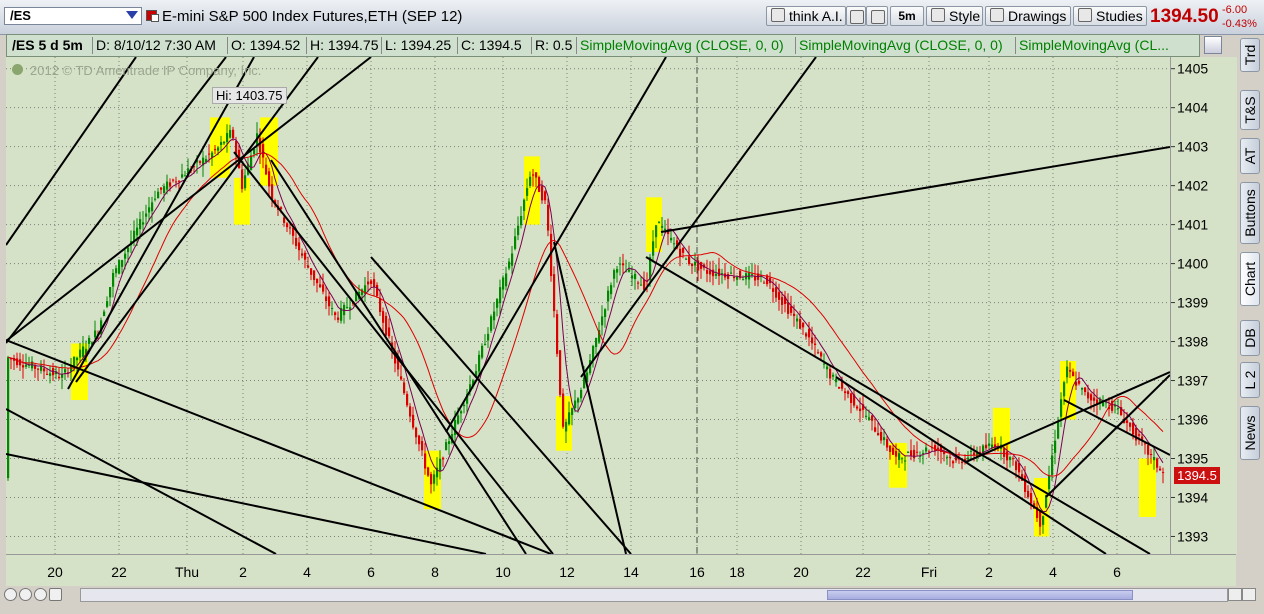 The image size is (1264, 614). What do you see at coordinates (806, 16) in the screenshot?
I see `think-ai-button: think A.I.` at bounding box center [806, 16].